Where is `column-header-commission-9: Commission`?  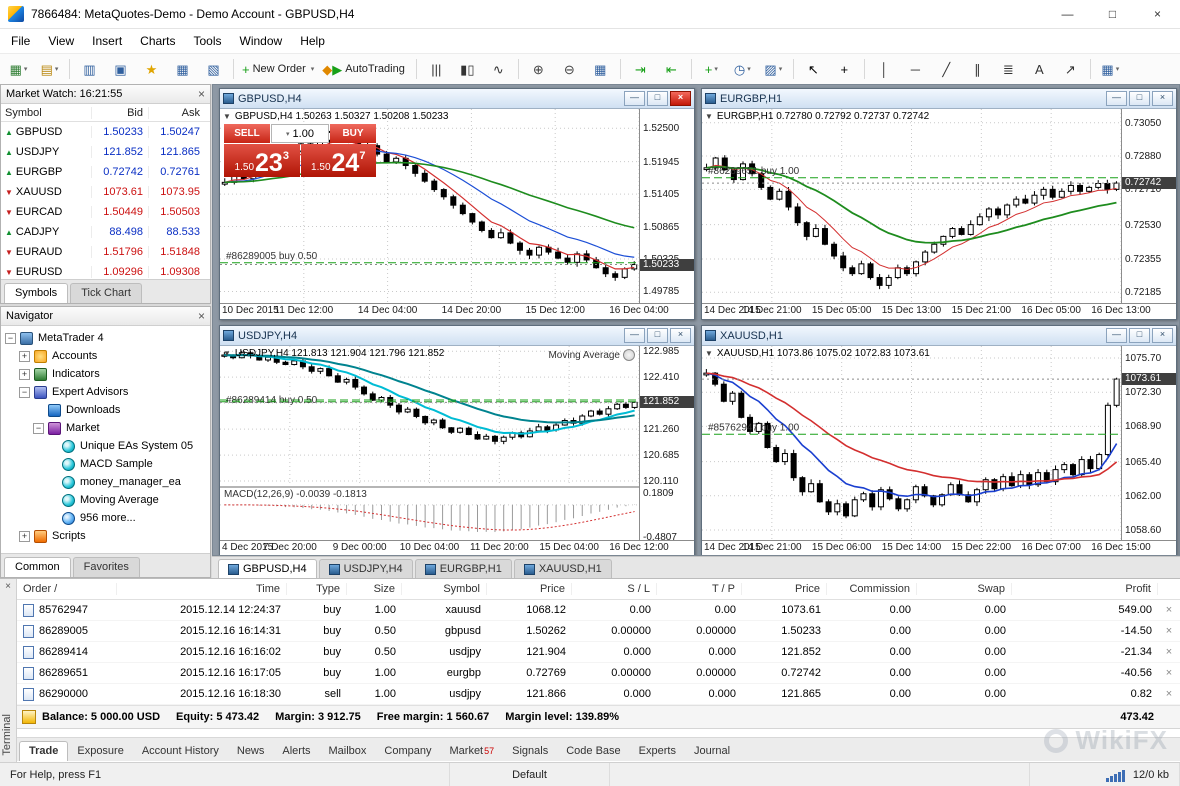 column-header-commission-9: Commission is located at coordinates (872, 589).